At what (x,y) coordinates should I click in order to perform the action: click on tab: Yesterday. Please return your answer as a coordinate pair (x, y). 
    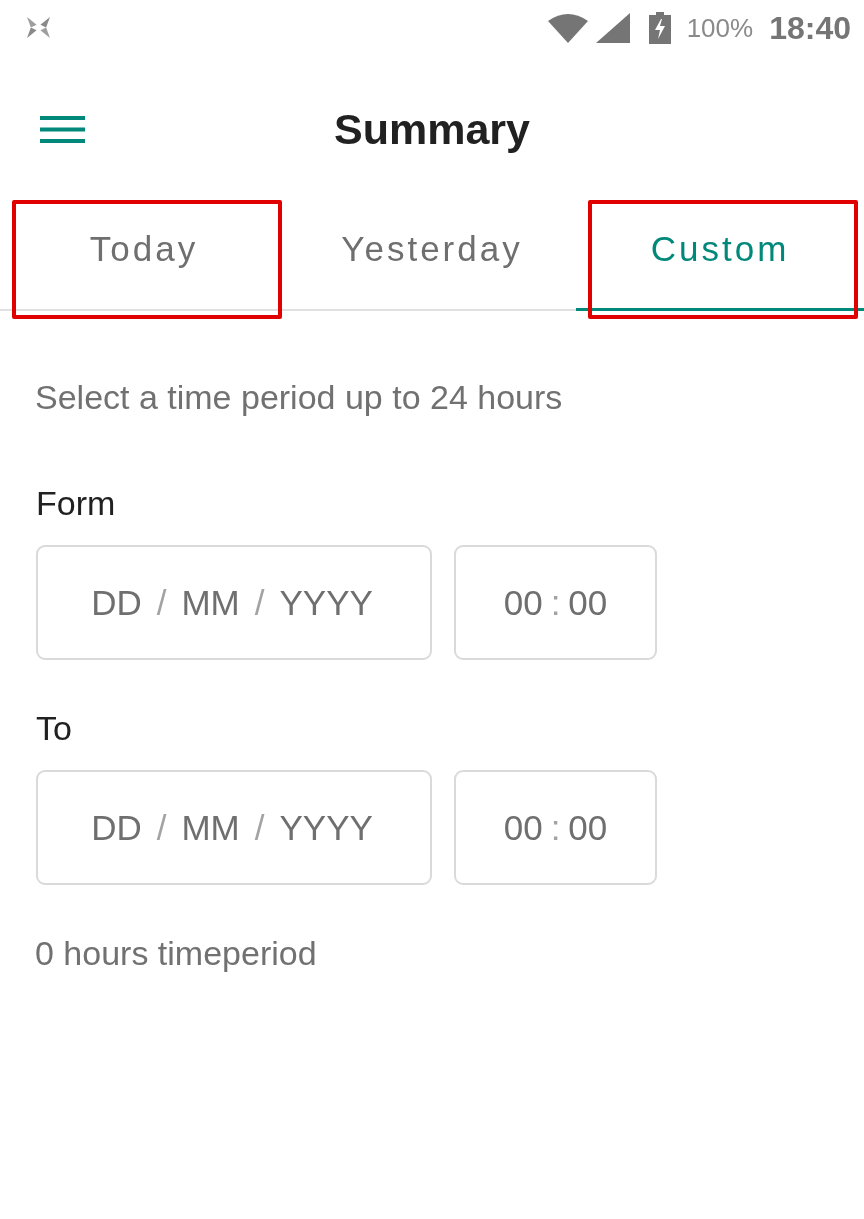
    Looking at the image, I should click on (432, 257).